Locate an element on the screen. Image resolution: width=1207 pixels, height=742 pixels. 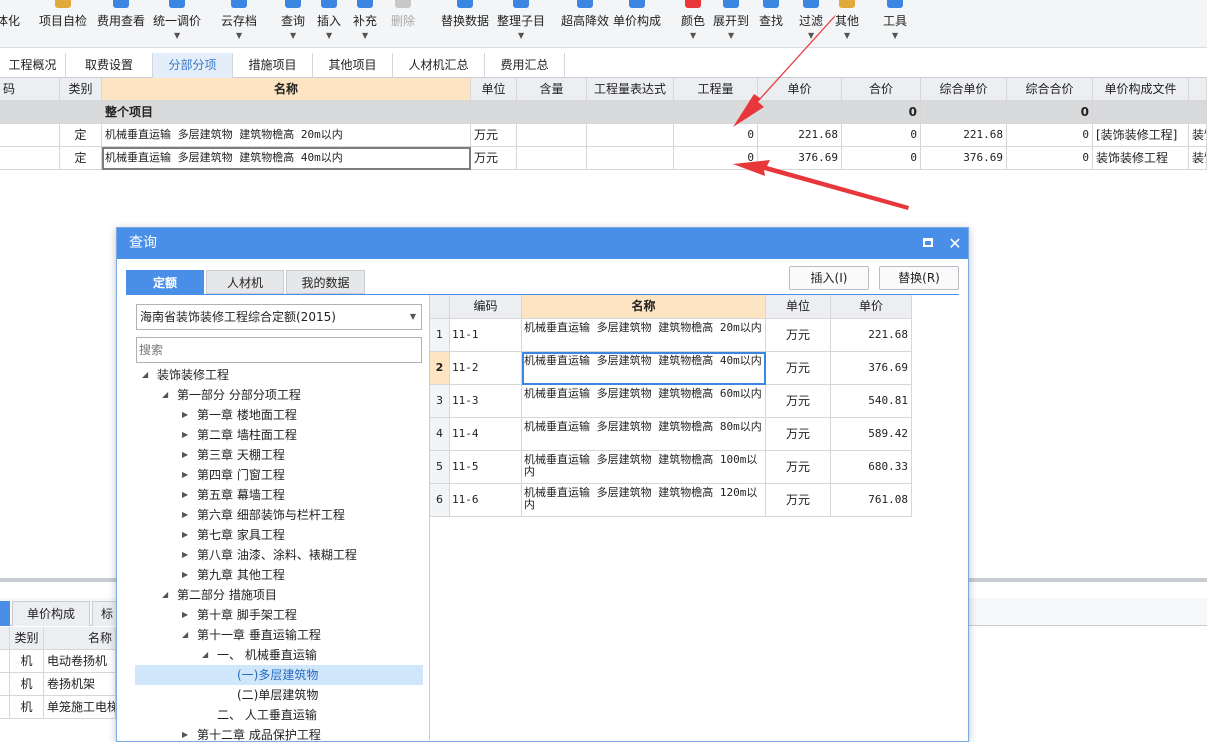
tree-node: ◢ 第二部分 措施项目 is located at coordinates (279, 595).